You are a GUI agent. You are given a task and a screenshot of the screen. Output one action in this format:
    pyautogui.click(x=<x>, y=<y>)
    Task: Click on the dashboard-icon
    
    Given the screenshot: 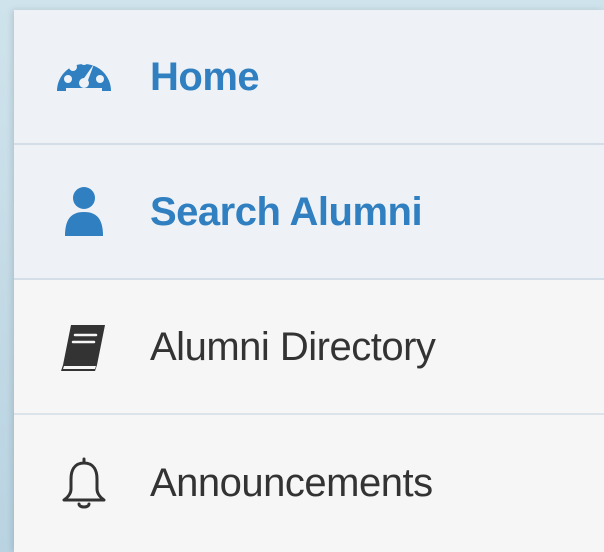 What is the action you would take?
    pyautogui.click(x=84, y=77)
    